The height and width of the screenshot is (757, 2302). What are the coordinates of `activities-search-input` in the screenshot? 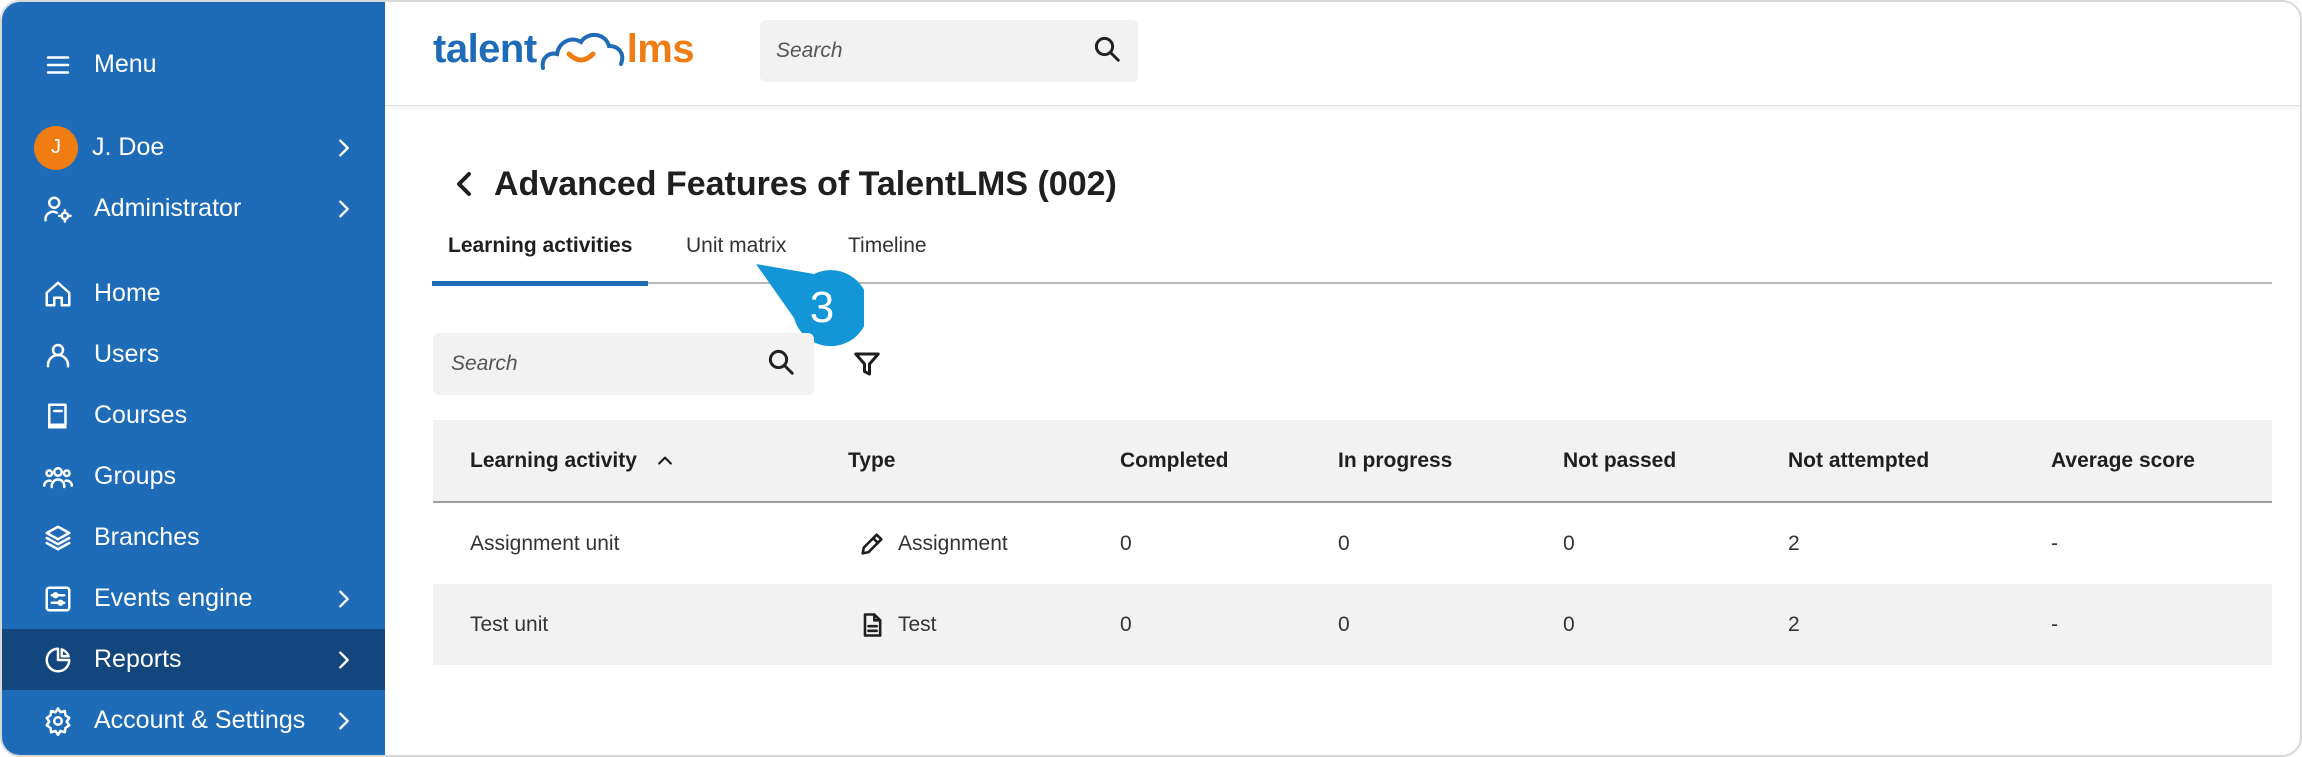 It's located at (608, 364).